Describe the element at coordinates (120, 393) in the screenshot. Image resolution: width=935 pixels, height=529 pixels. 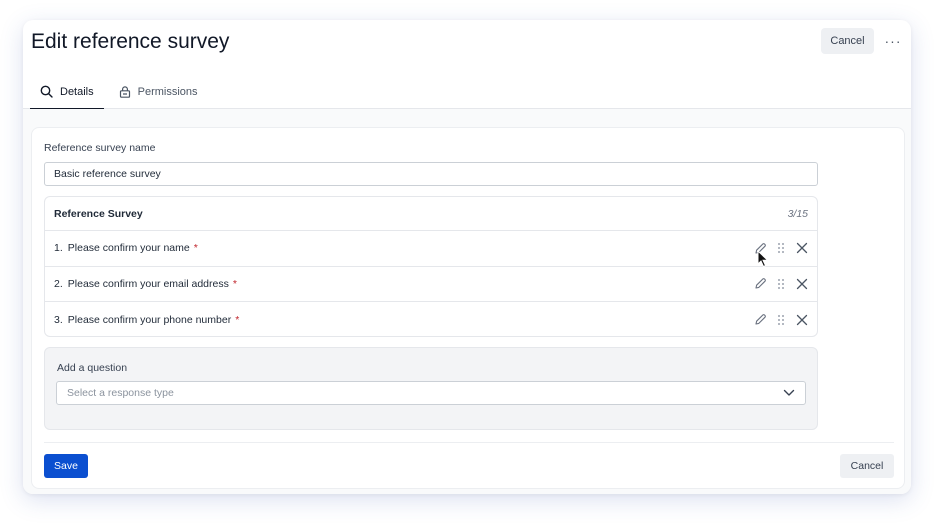
I see `response-type-placeholder: Select a response type` at that location.